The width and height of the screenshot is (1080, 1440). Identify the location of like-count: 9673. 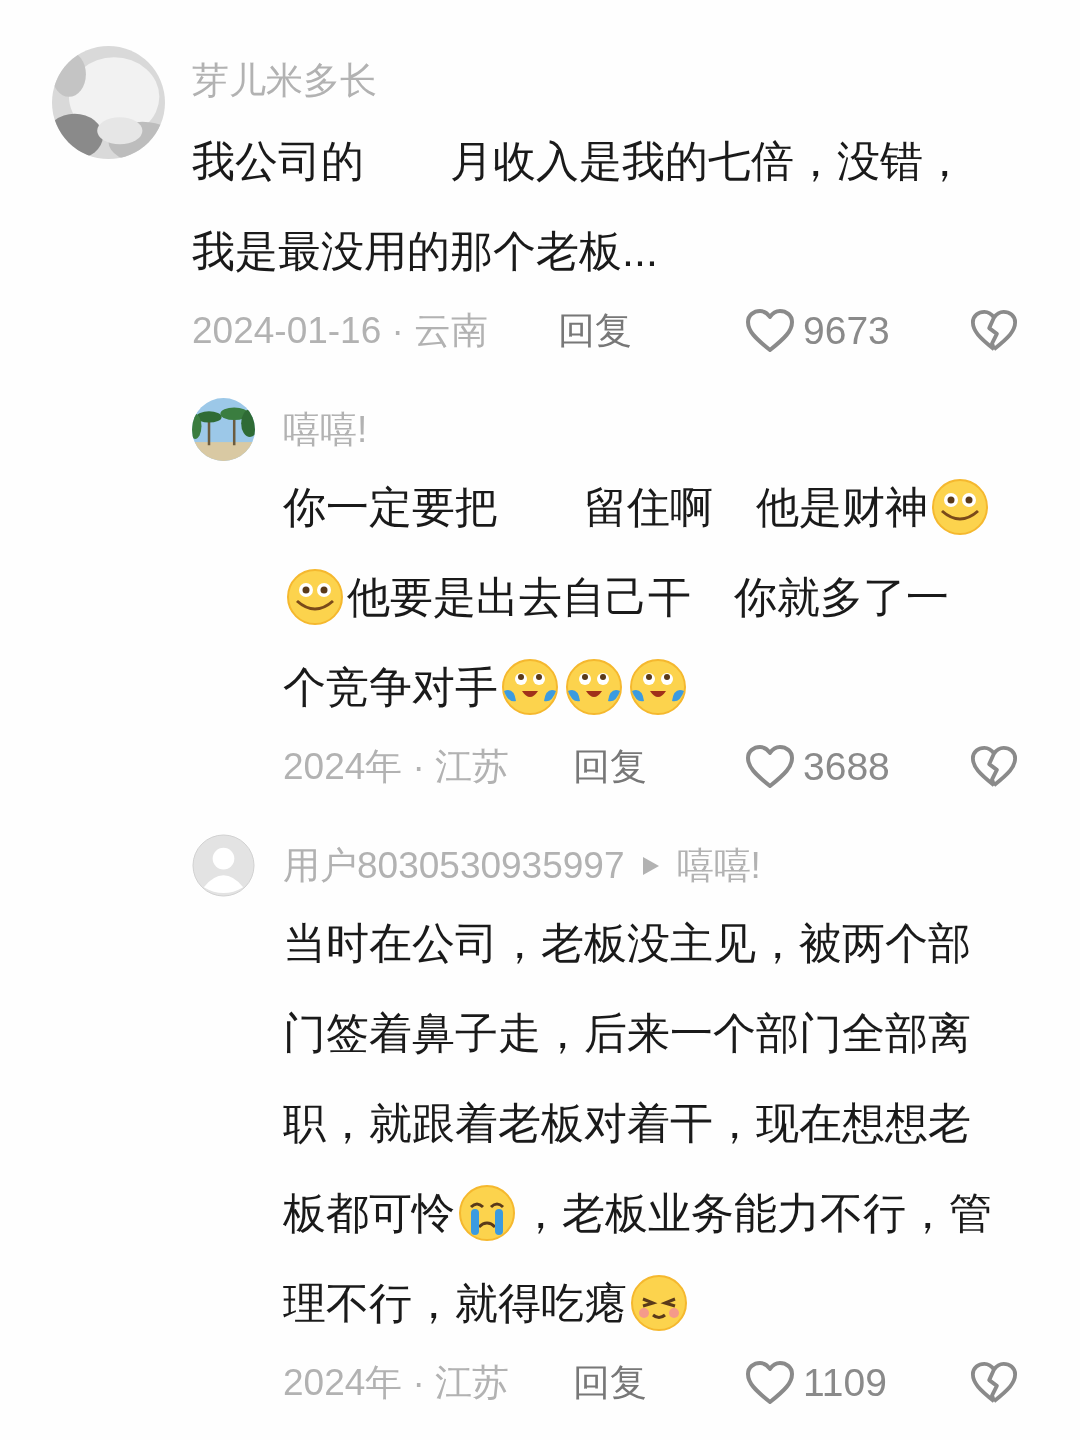
(846, 330).